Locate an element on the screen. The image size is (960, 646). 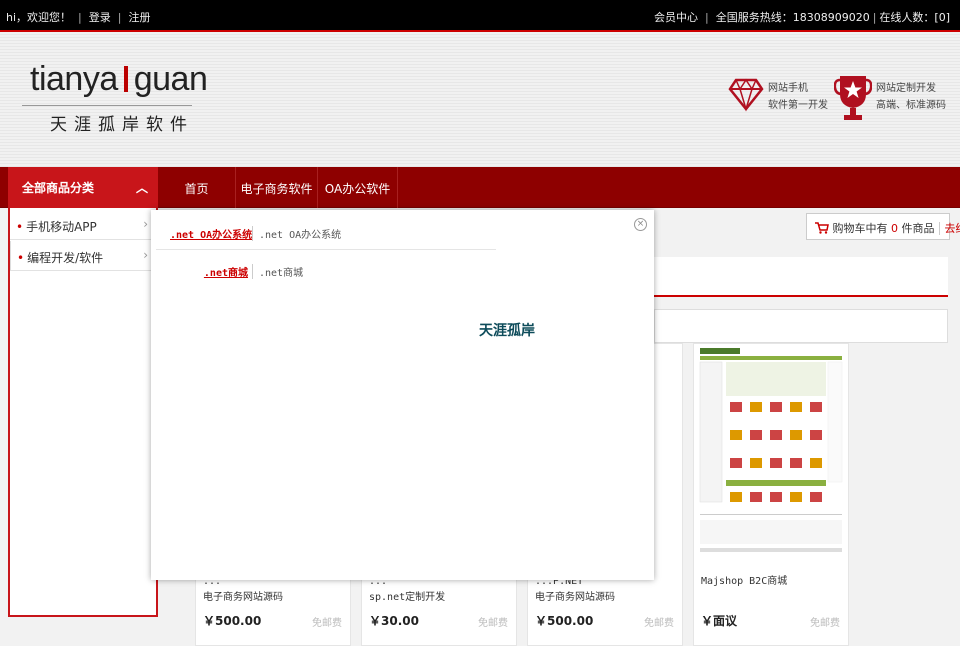
cart-count: 0 is located at coordinates (894, 228).